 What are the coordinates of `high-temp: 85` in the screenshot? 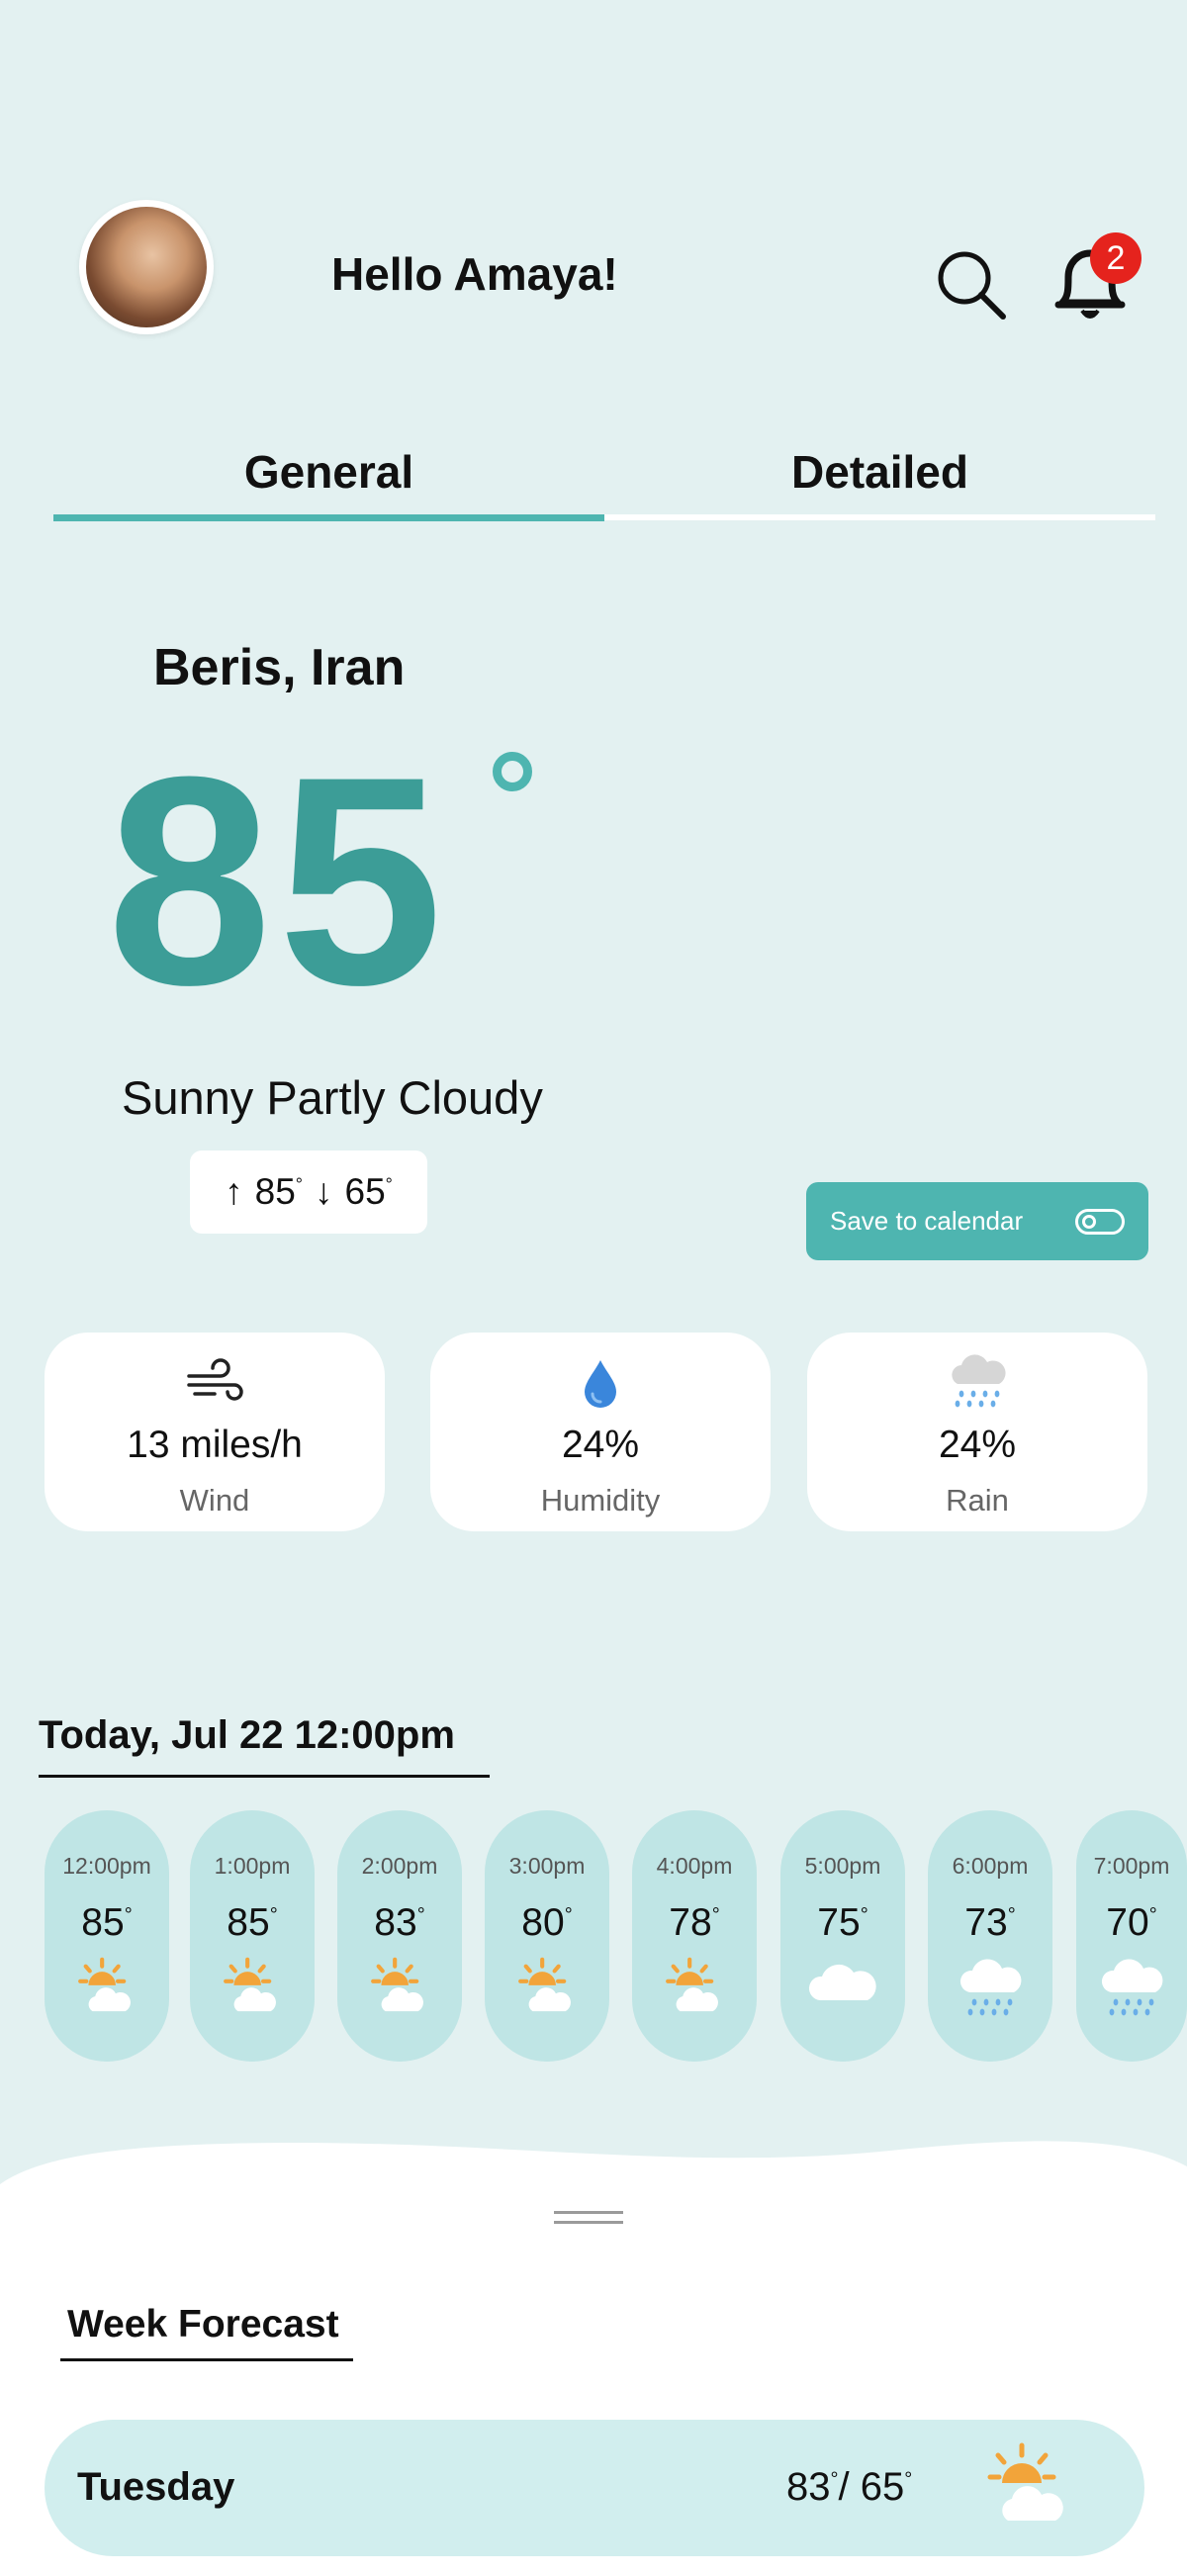 It's located at (275, 1191).